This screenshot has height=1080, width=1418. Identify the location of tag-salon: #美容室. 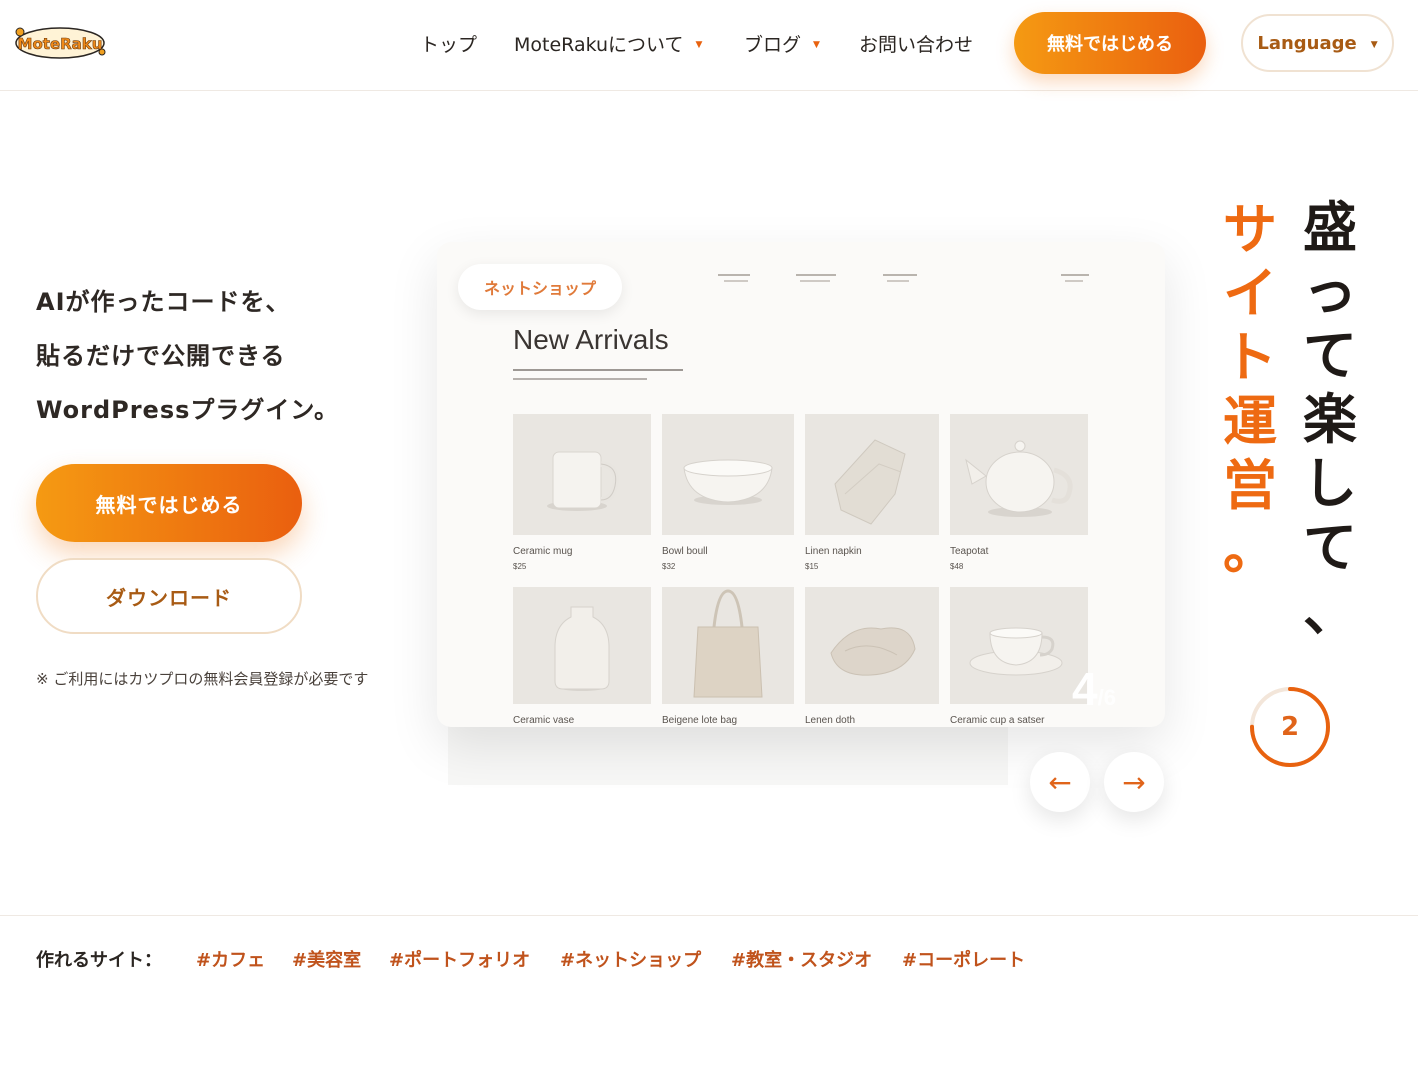
(326, 959).